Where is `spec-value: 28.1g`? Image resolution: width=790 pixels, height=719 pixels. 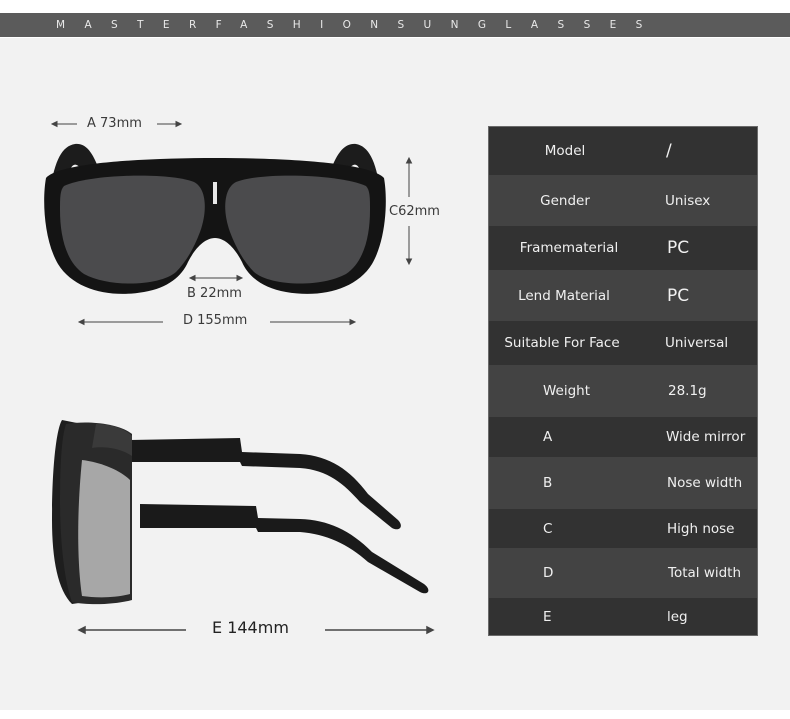 spec-value: 28.1g is located at coordinates (687, 391).